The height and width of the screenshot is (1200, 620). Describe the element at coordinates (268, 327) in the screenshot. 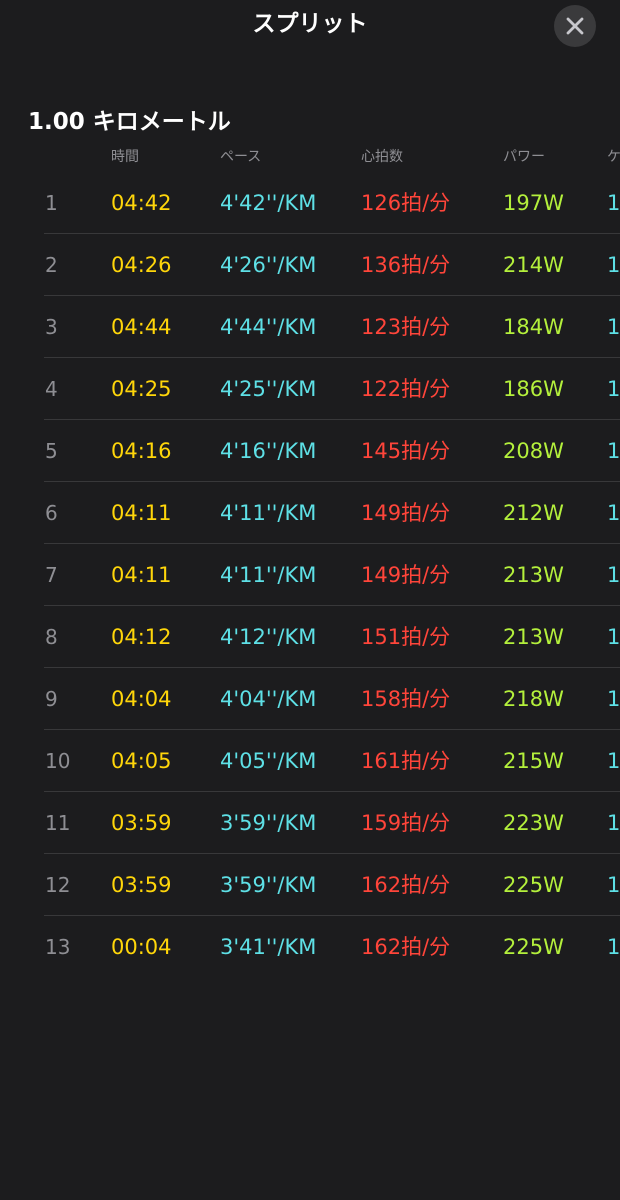

I see `split-pace: 4'44''/KM` at that location.